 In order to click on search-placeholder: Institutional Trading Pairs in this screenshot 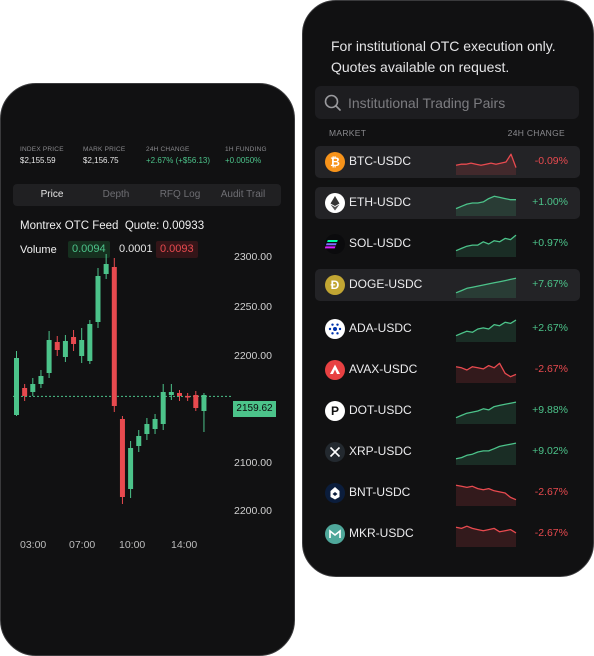, I will do `click(427, 103)`.